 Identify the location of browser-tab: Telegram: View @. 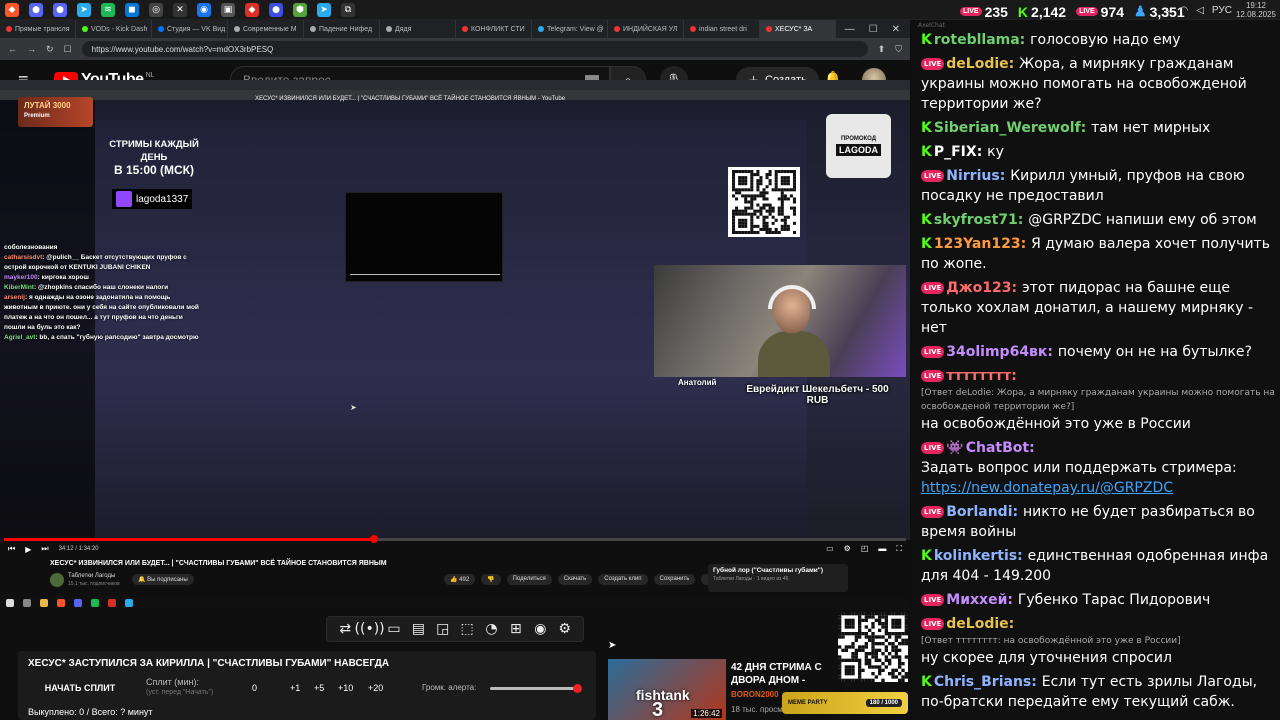
(570, 29).